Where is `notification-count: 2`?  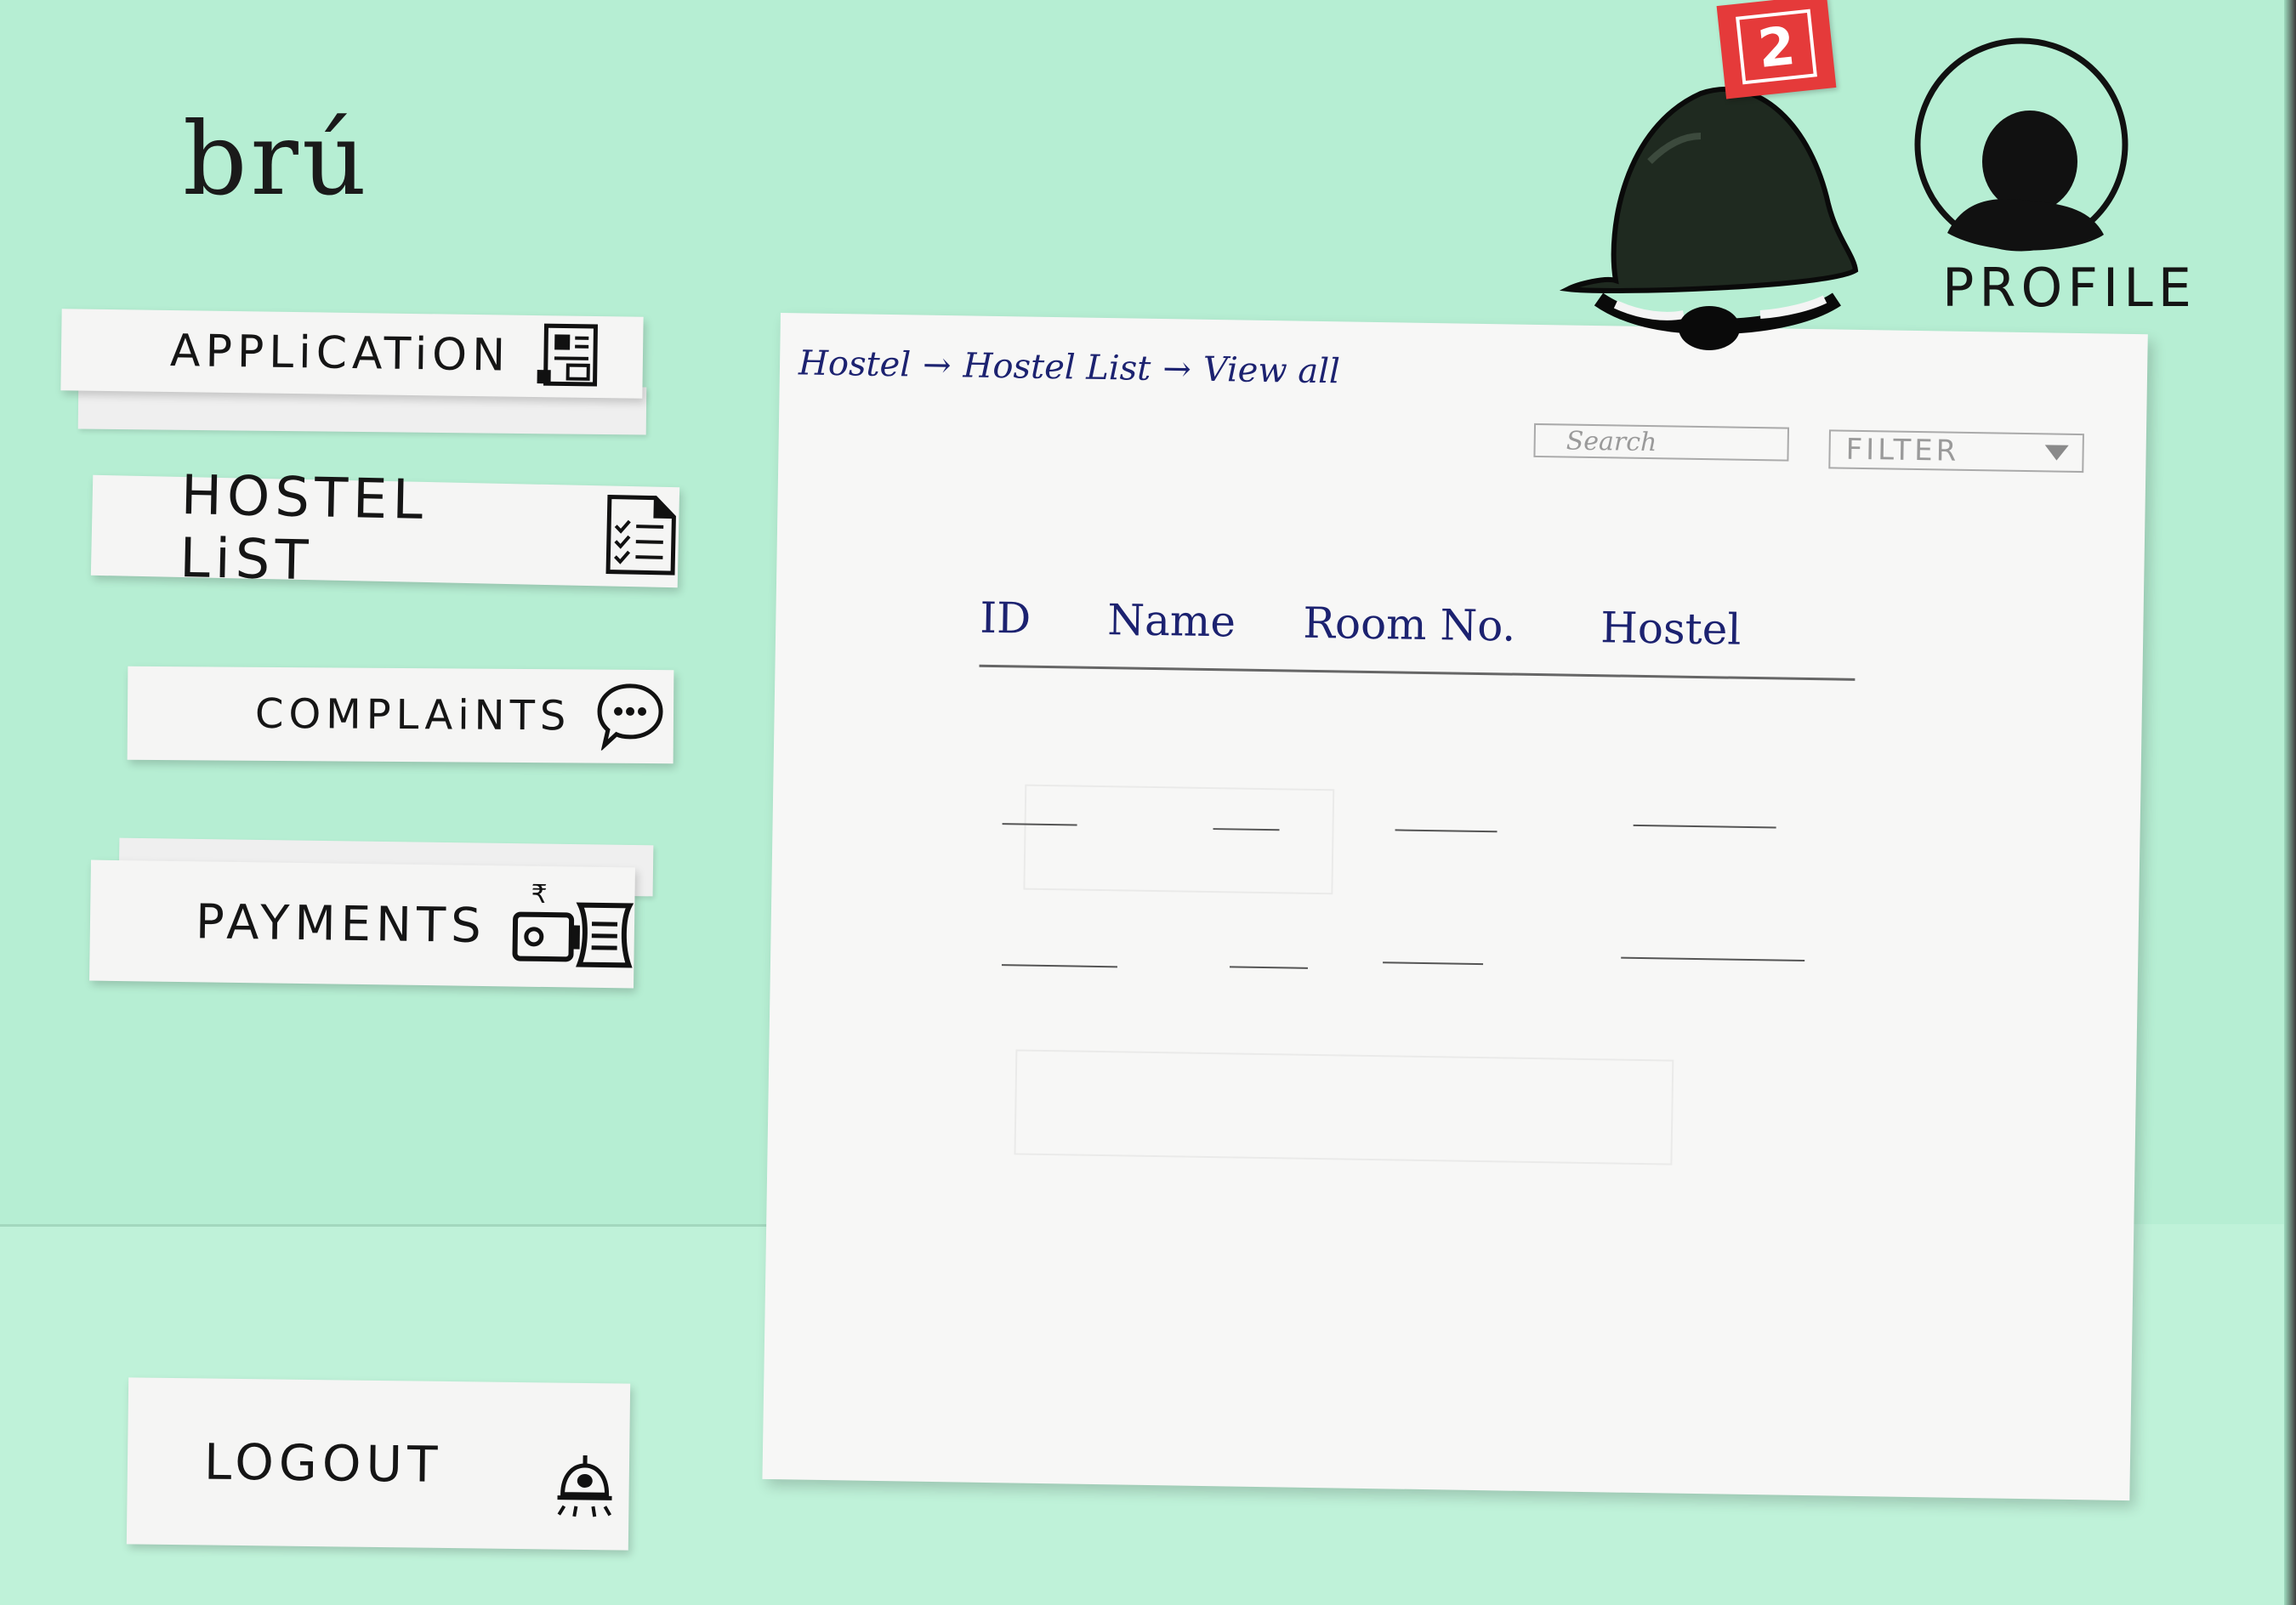
notification-count: 2 is located at coordinates (1776, 47).